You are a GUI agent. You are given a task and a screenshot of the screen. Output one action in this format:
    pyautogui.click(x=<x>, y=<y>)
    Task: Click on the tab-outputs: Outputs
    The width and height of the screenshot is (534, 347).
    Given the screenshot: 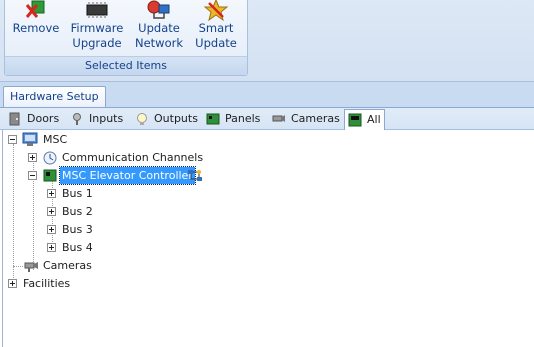 What is the action you would take?
    pyautogui.click(x=166, y=119)
    